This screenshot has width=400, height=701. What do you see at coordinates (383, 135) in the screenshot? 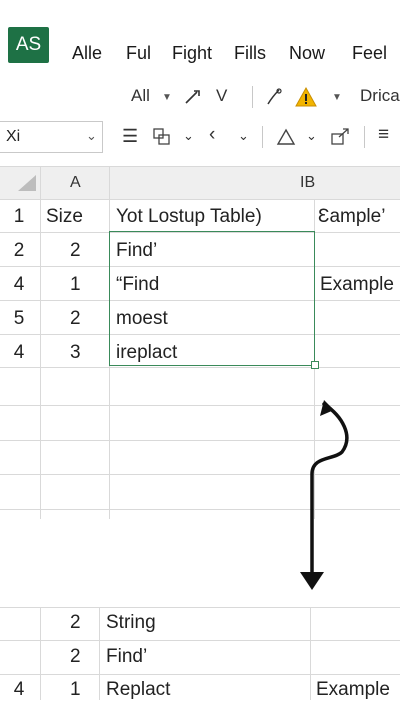
I see `menu-icon: ≡` at bounding box center [383, 135].